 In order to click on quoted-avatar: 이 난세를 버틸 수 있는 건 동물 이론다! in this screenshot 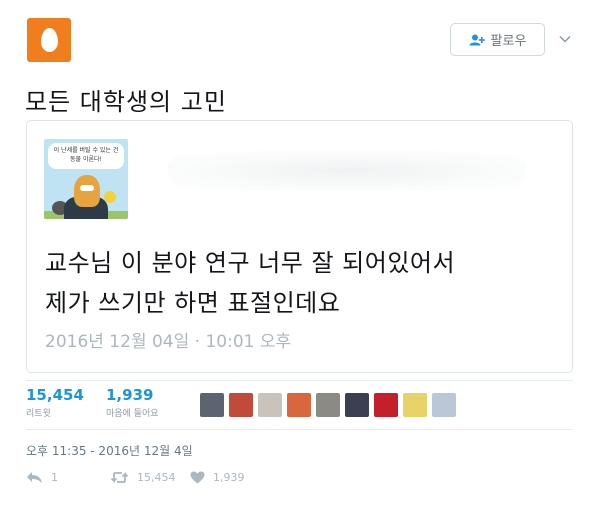, I will do `click(86, 179)`.